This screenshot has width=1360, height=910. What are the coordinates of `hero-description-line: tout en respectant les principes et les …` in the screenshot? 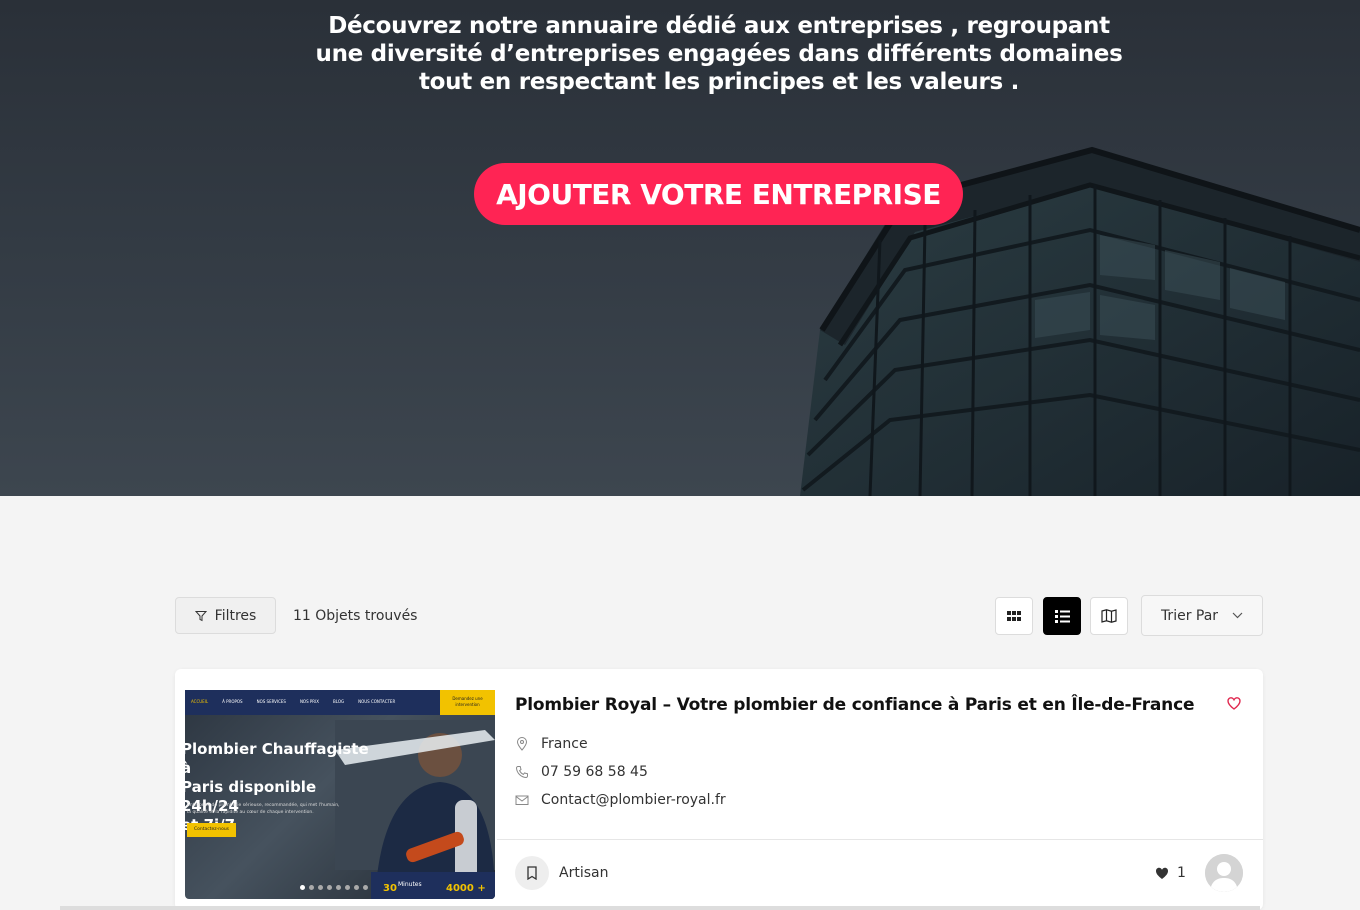 It's located at (719, 82).